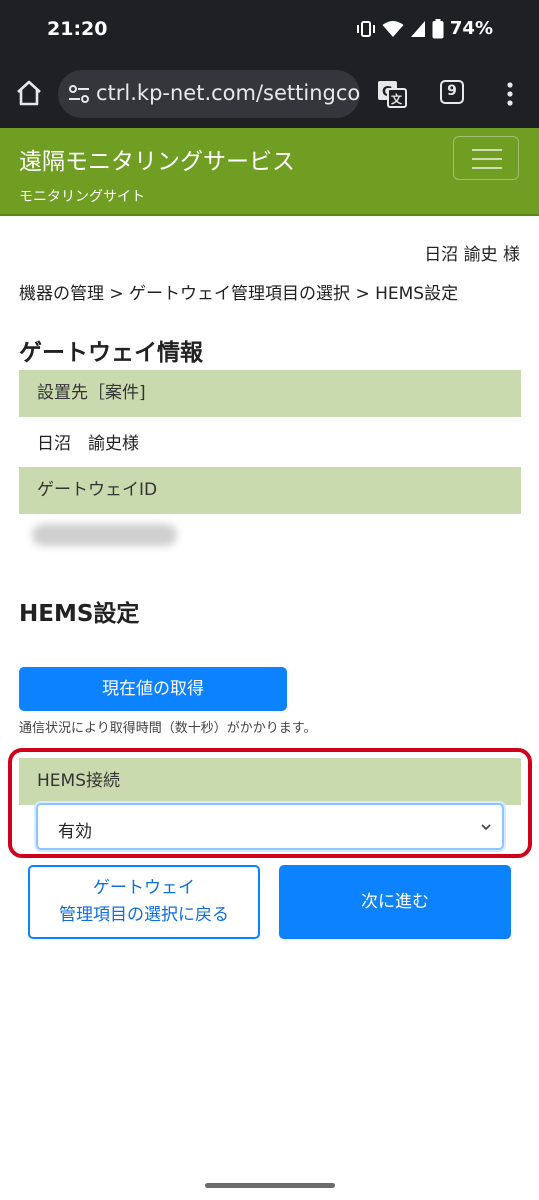 The image size is (539, 1200). What do you see at coordinates (144, 915) in the screenshot?
I see `back-button-line2: 管理項目の選択に戻る` at bounding box center [144, 915].